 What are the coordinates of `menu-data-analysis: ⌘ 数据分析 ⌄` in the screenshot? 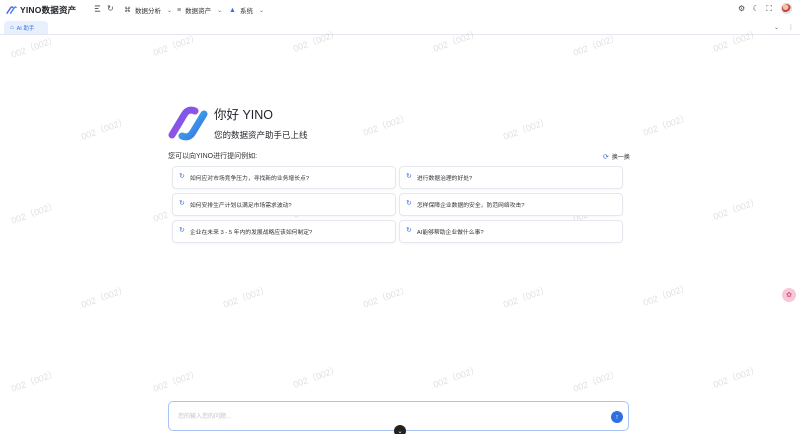 It's located at (148, 10).